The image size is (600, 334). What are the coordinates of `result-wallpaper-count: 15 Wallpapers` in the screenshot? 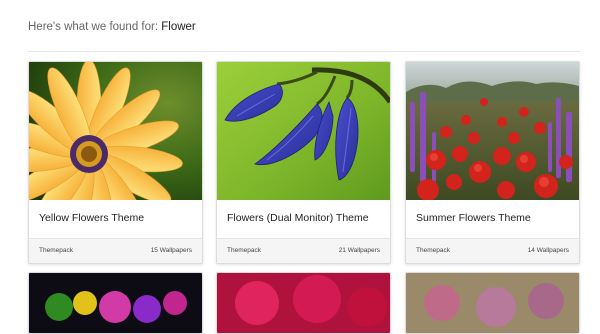 It's located at (171, 250).